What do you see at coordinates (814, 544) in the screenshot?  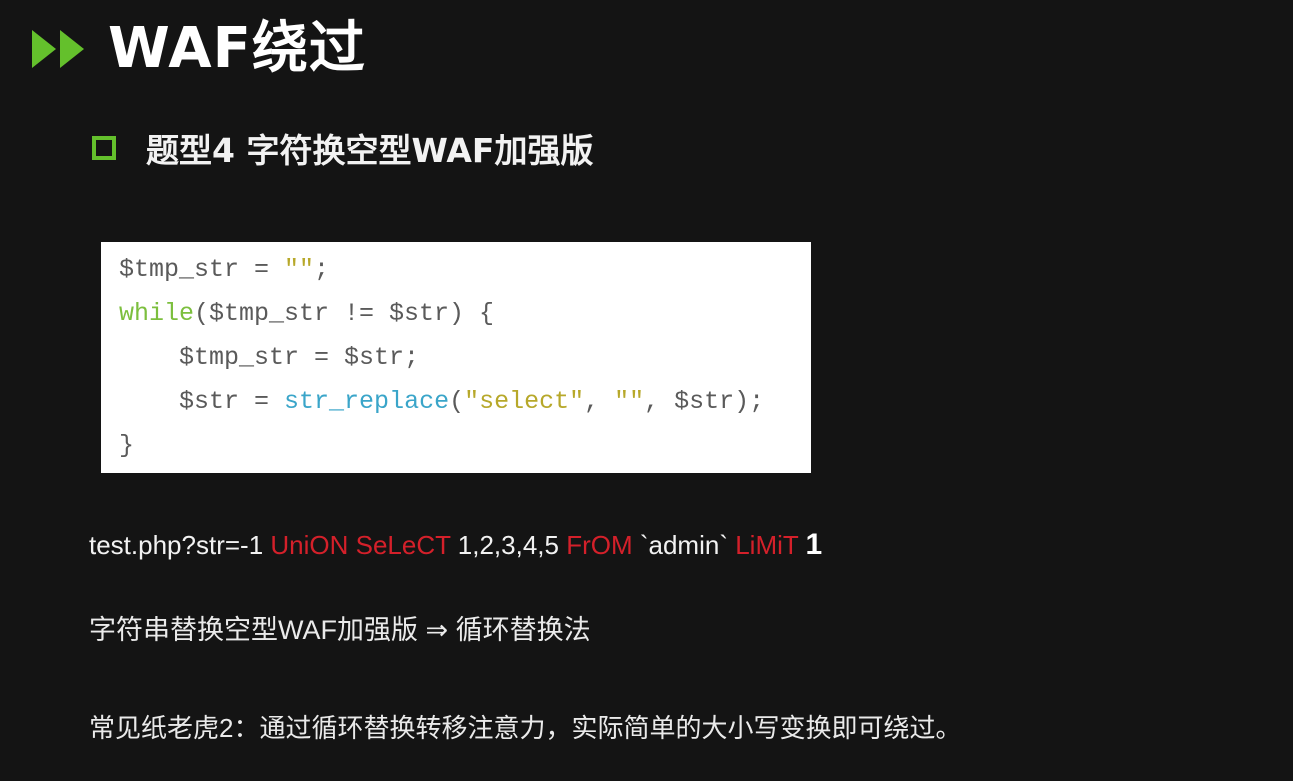 I see `payload-text: 1` at bounding box center [814, 544].